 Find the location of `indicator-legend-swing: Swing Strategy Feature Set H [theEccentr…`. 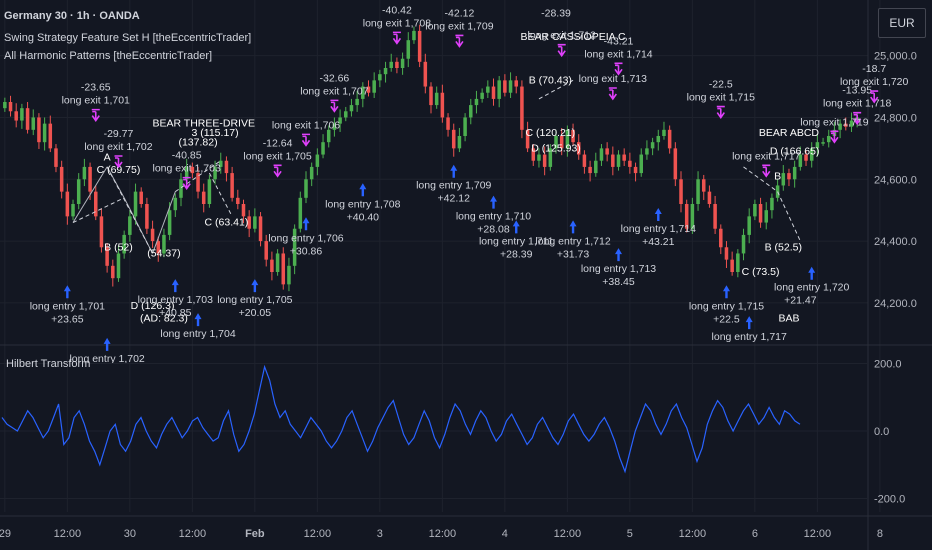

indicator-legend-swing: Swing Strategy Feature Set H [theEccentr… is located at coordinates (127, 38).